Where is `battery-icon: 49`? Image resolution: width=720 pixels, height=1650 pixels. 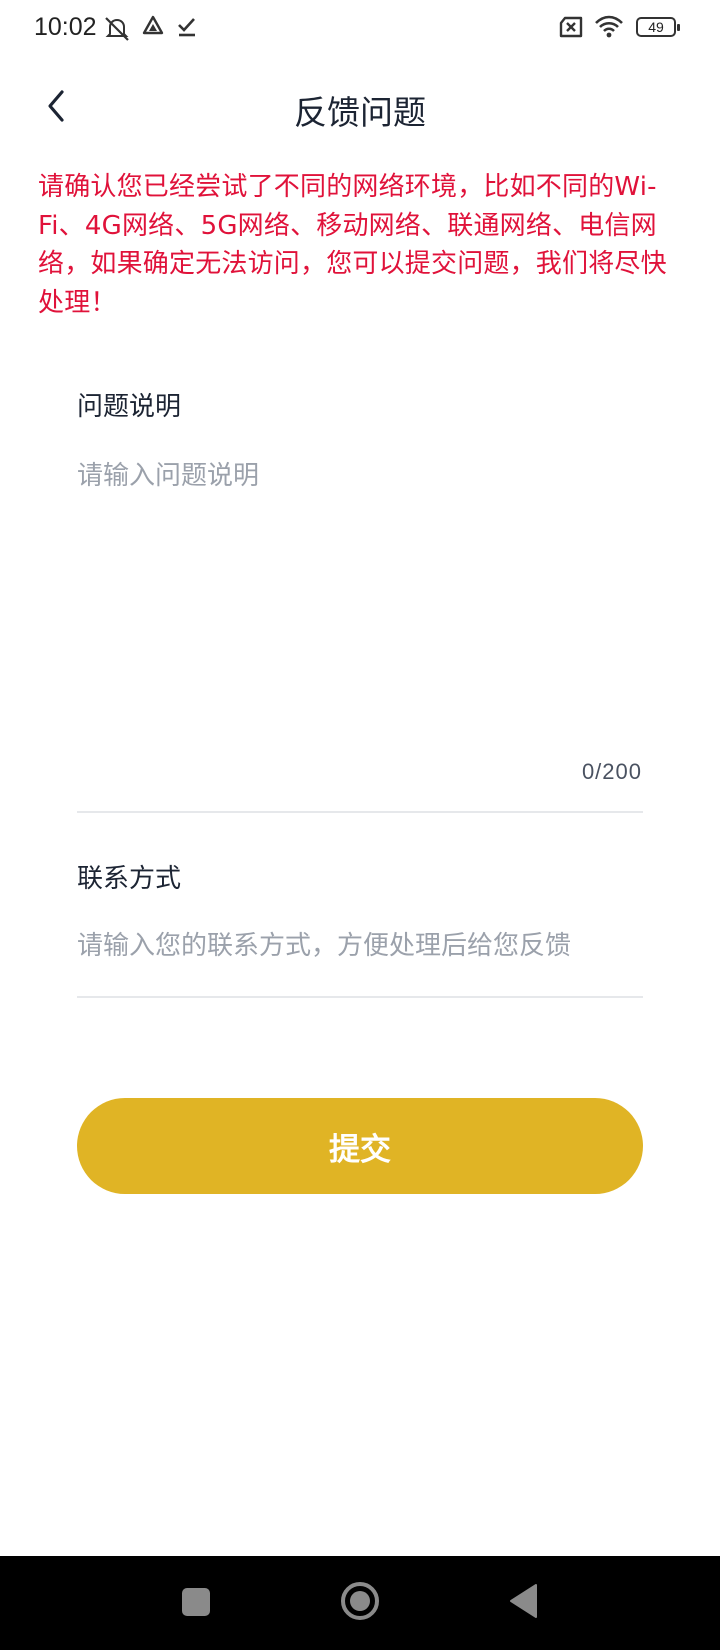
battery-icon: 49 is located at coordinates (658, 27).